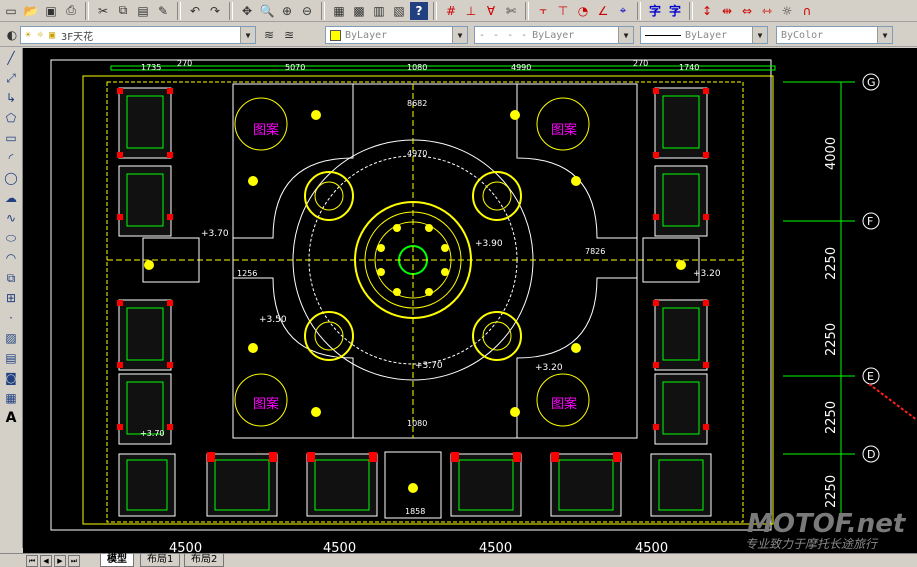 The height and width of the screenshot is (567, 917). What do you see at coordinates (834, 35) in the screenshot?
I see `plotstyle-dropdown: ByColor ▼` at bounding box center [834, 35].